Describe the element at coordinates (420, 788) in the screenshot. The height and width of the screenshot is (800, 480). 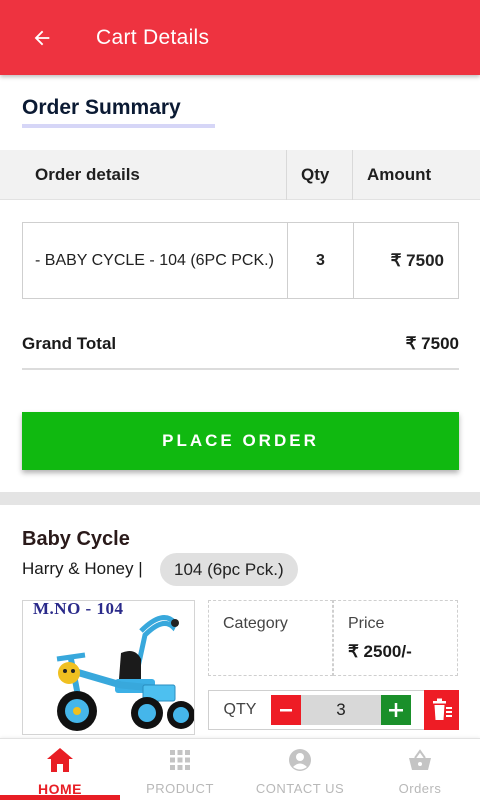
I see `nav-orders-label: Orders` at that location.